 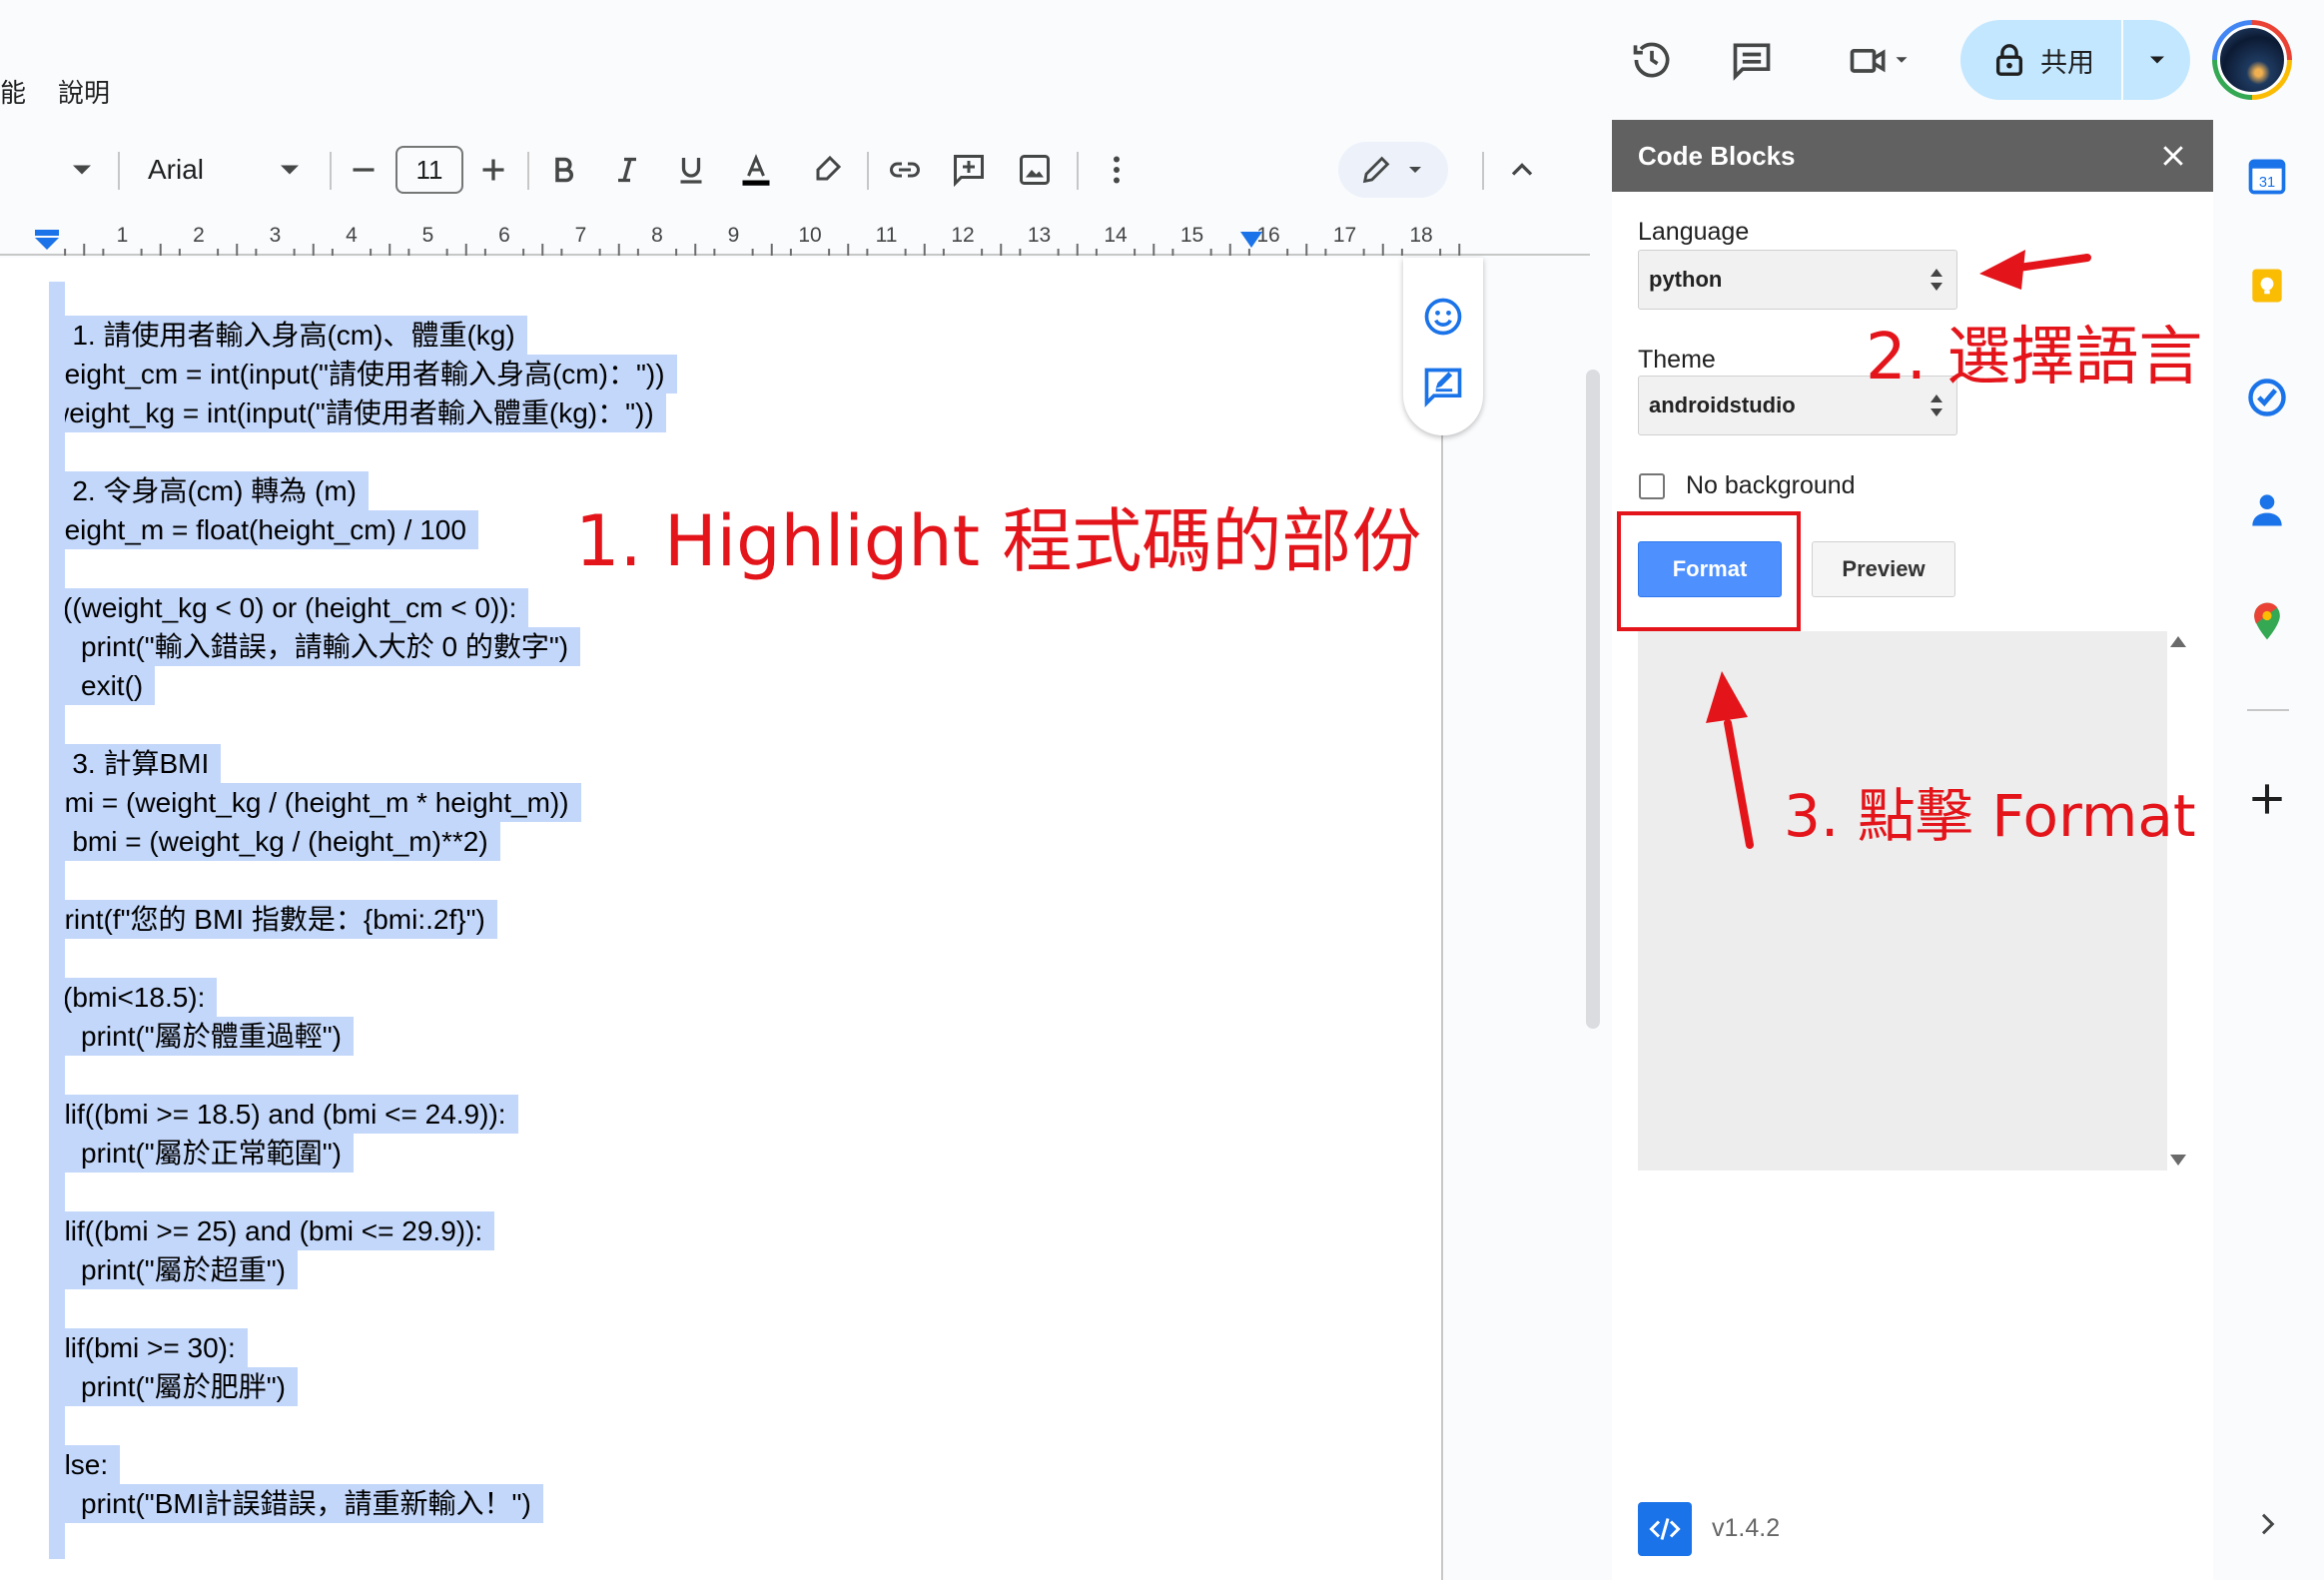 I want to click on code-line: weight_kg = int(input("請使用者輸入體重(kg)：")), so click(x=357, y=413).